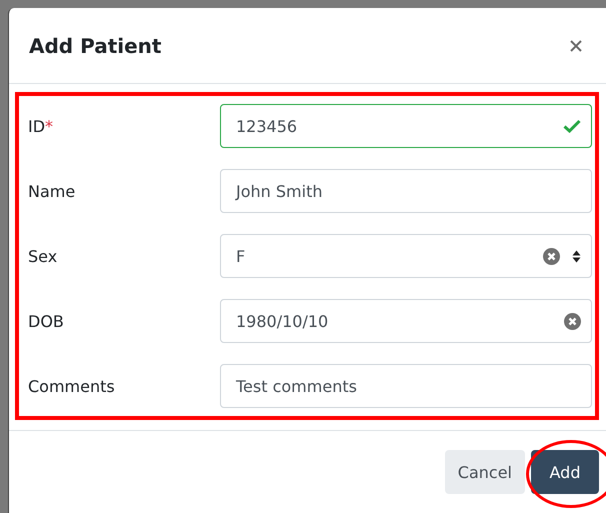 The width and height of the screenshot is (606, 513). What do you see at coordinates (572, 126) in the screenshot?
I see `checkmark-icon` at bounding box center [572, 126].